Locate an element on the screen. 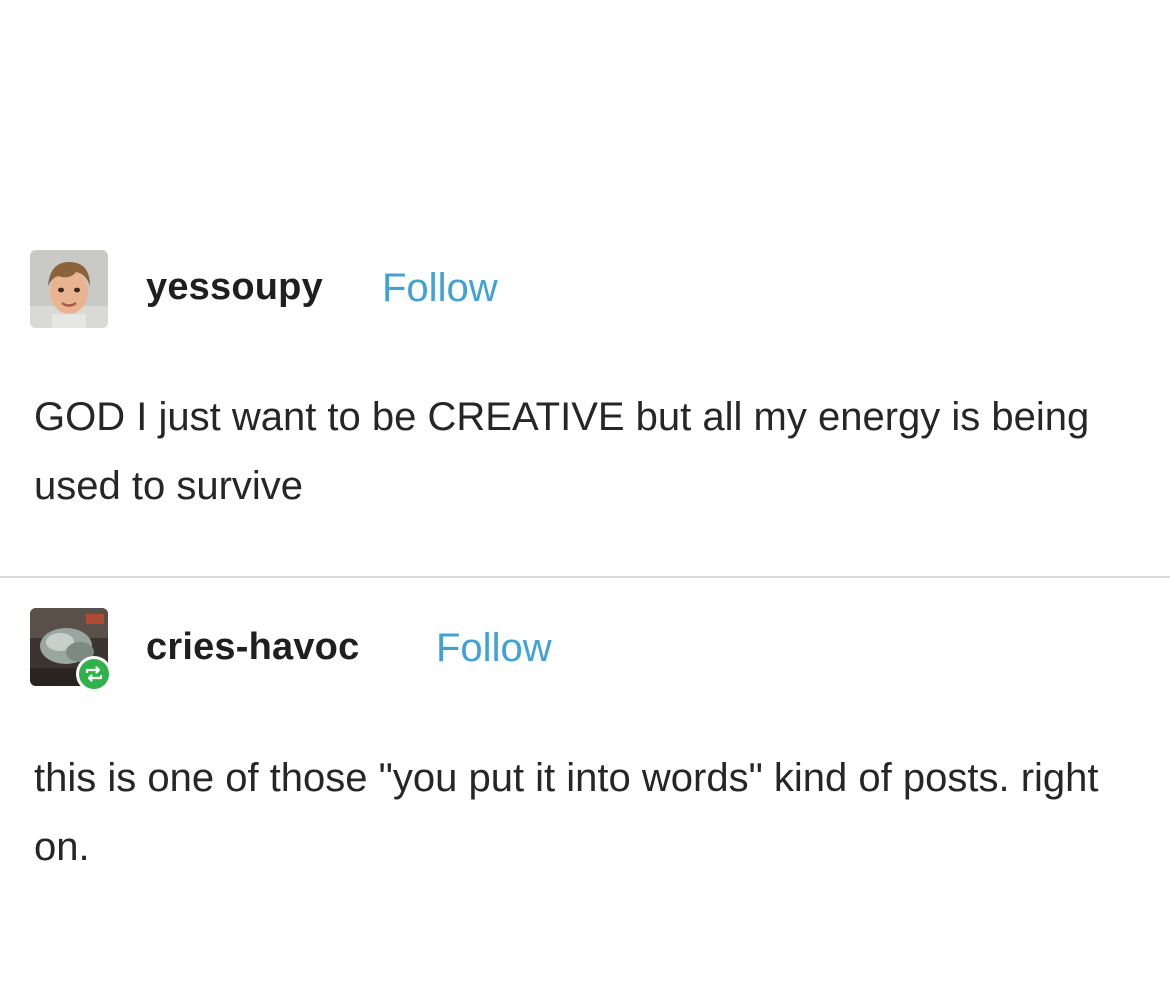 The width and height of the screenshot is (1170, 988). child-portrait-icon is located at coordinates (69, 289).